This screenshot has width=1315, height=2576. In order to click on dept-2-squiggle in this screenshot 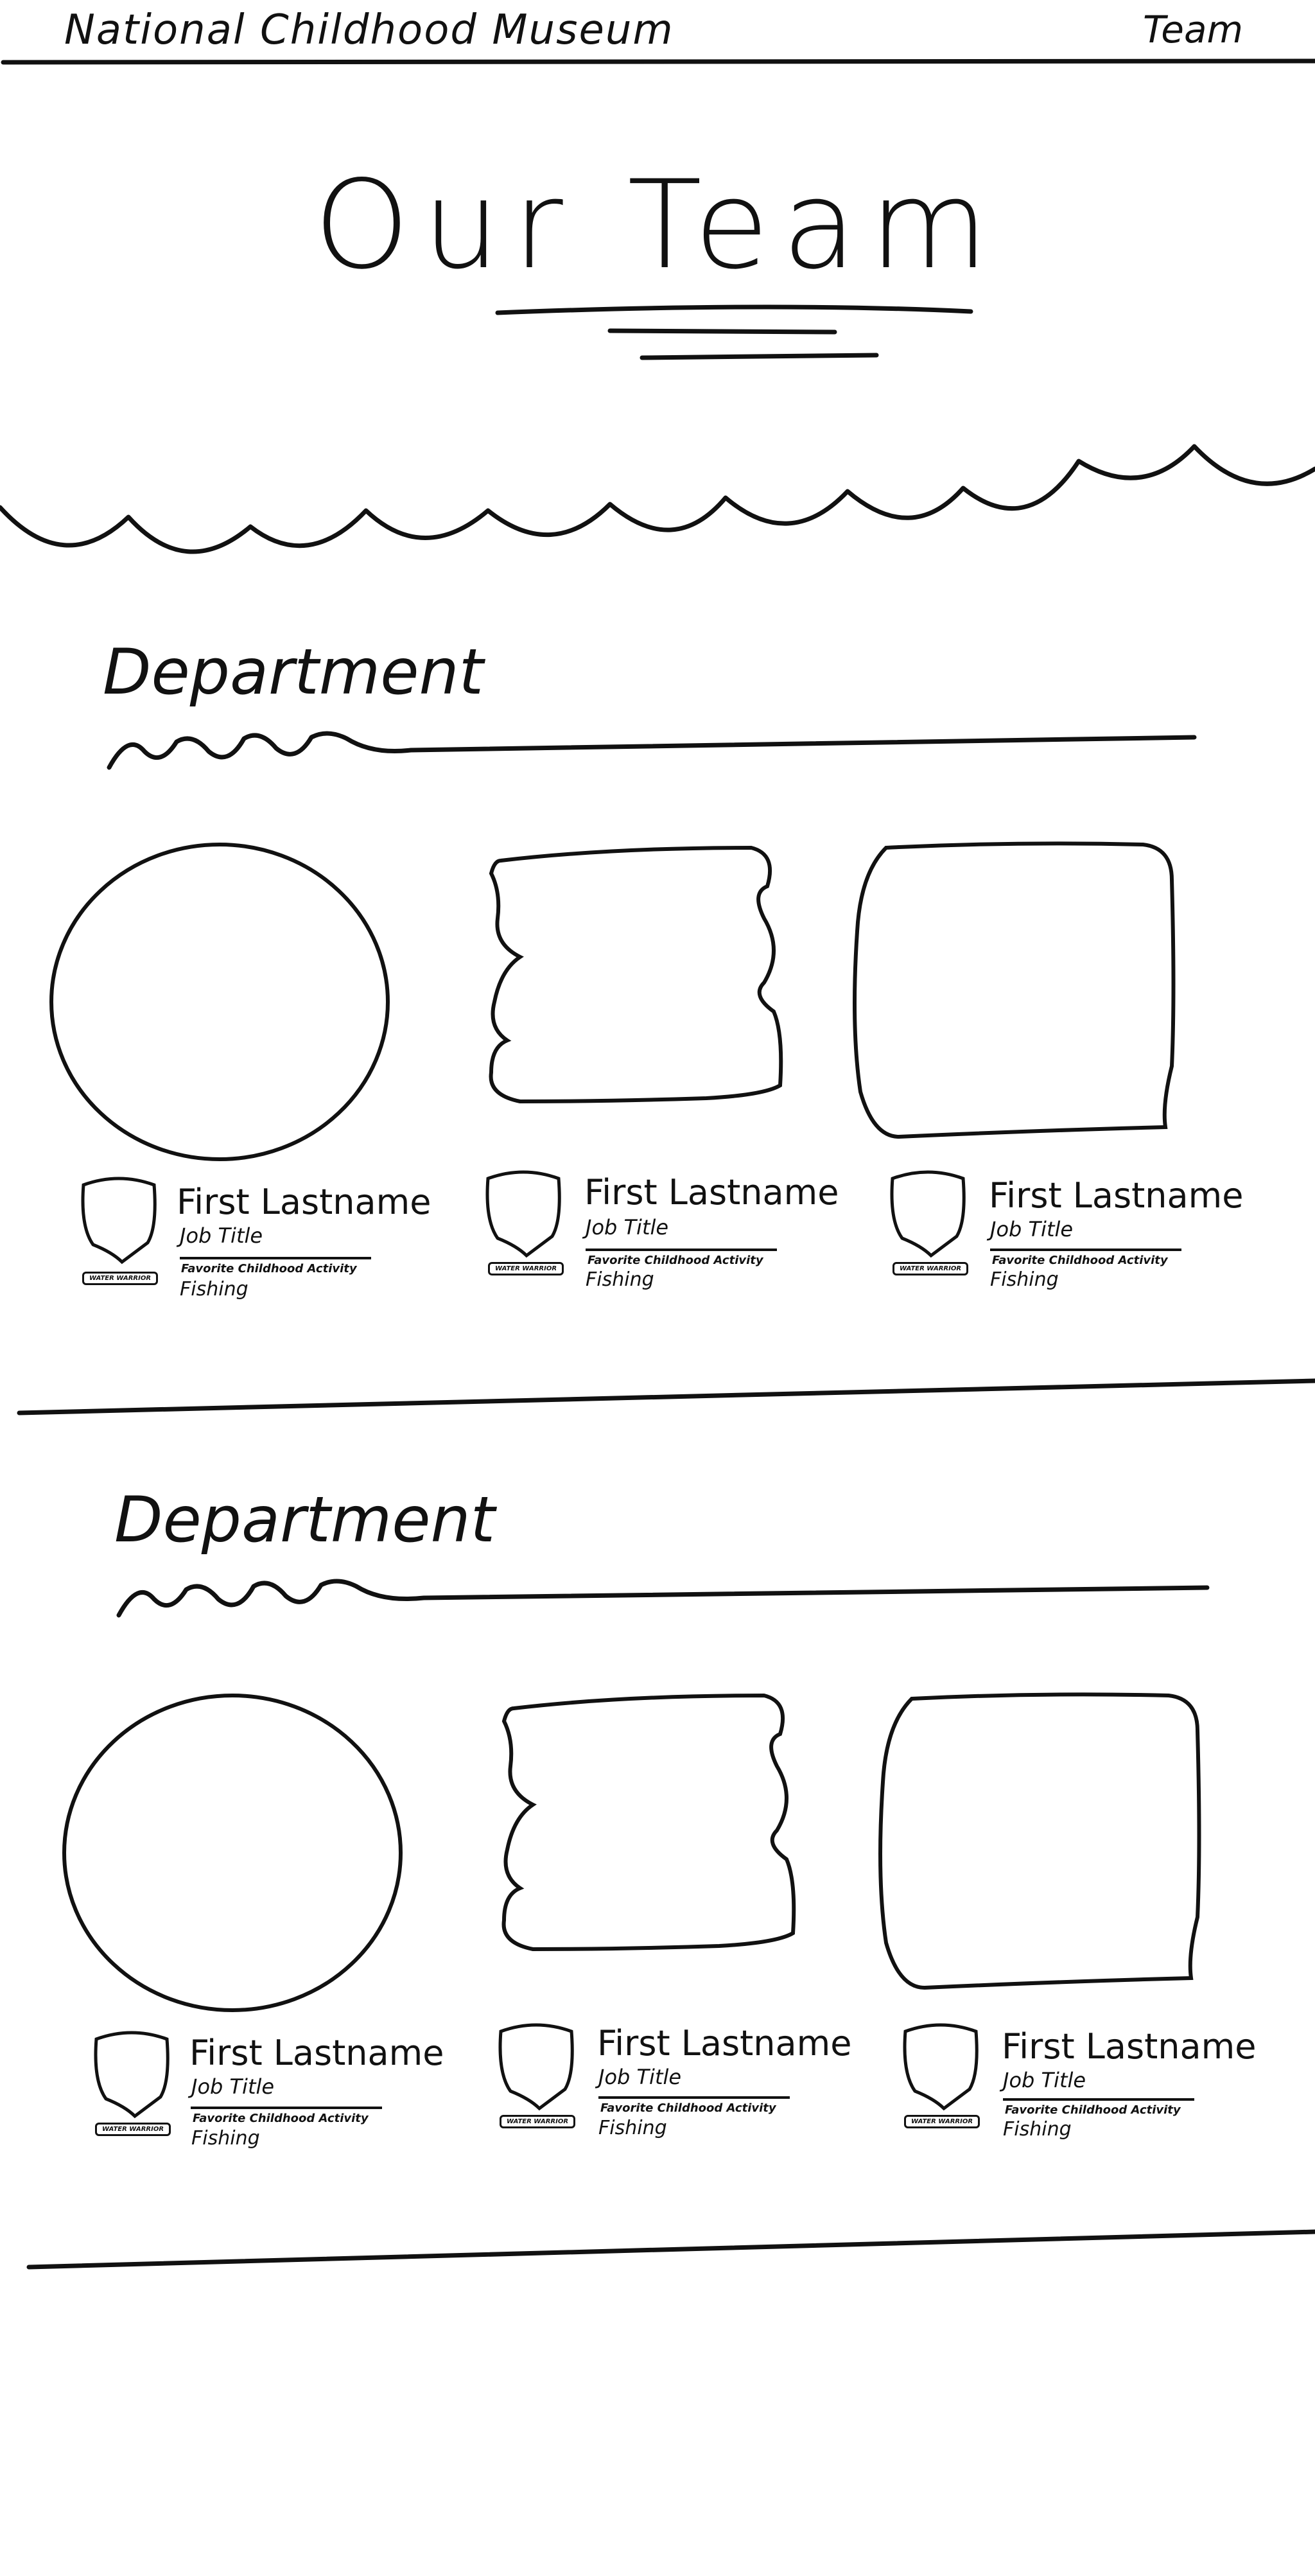, I will do `click(663, 1598)`.